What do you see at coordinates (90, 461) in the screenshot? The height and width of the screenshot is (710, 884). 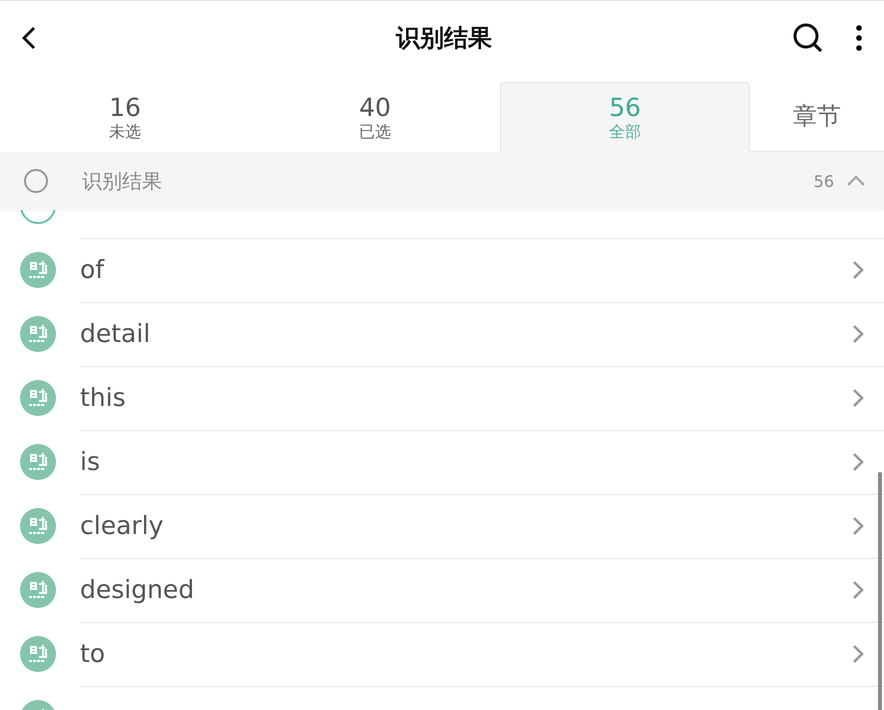 I see `word-text: is` at bounding box center [90, 461].